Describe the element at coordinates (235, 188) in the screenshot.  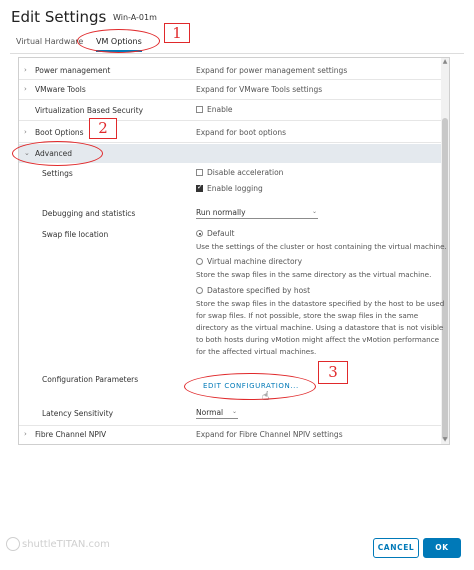
I see `enable-logging-label: Enable logging` at that location.